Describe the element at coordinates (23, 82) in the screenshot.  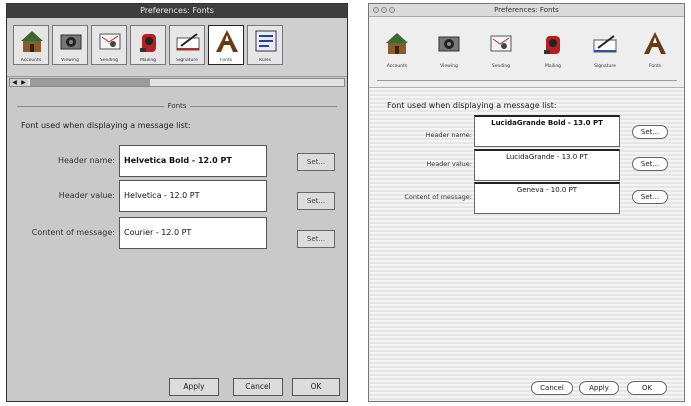
I see `scroll-right-arrow-icon: ▶` at that location.